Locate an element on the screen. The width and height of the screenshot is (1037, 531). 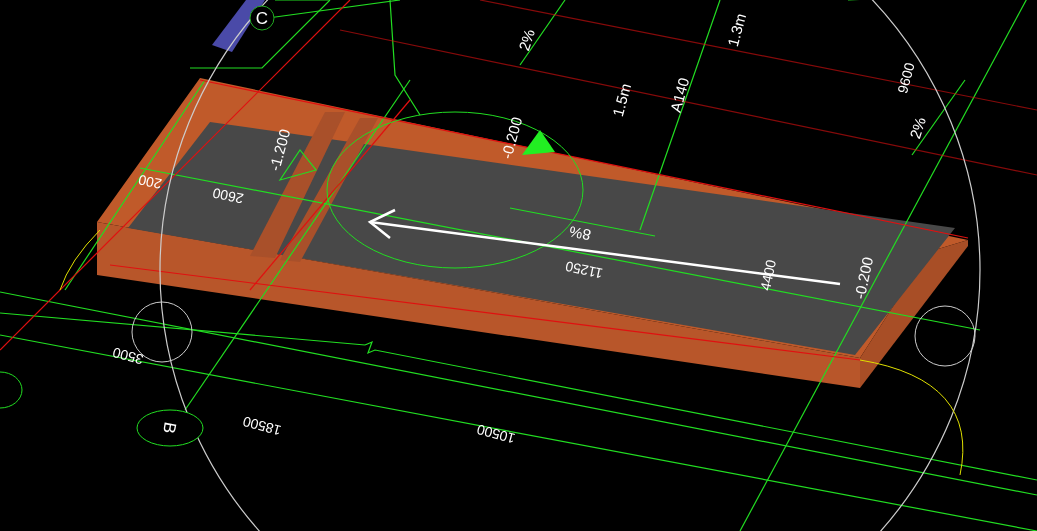
marker-circle is located at coordinates (945, 336).